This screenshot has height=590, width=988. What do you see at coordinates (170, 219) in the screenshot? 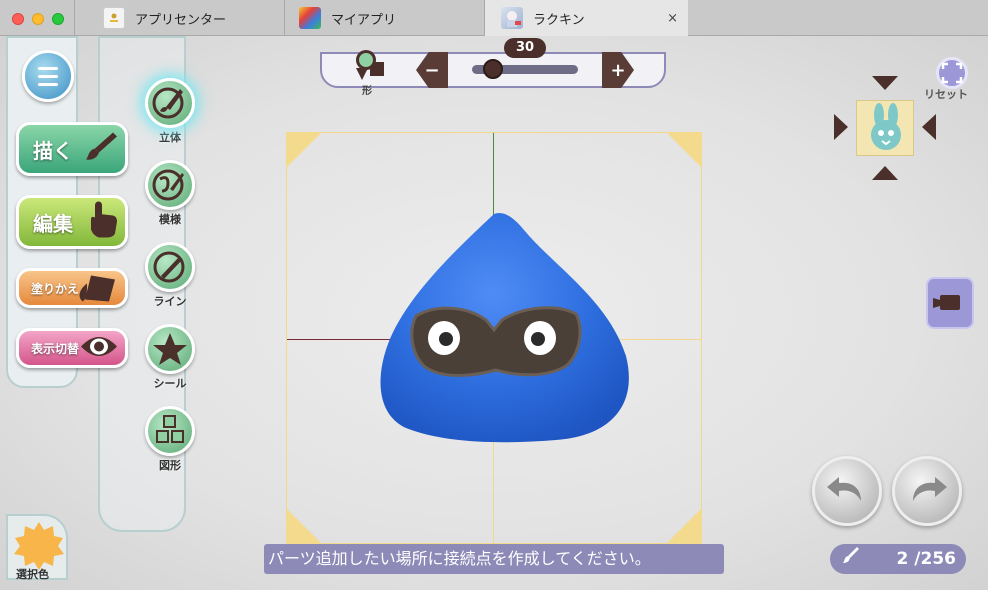
I see `tool-label: 模様` at bounding box center [170, 219].